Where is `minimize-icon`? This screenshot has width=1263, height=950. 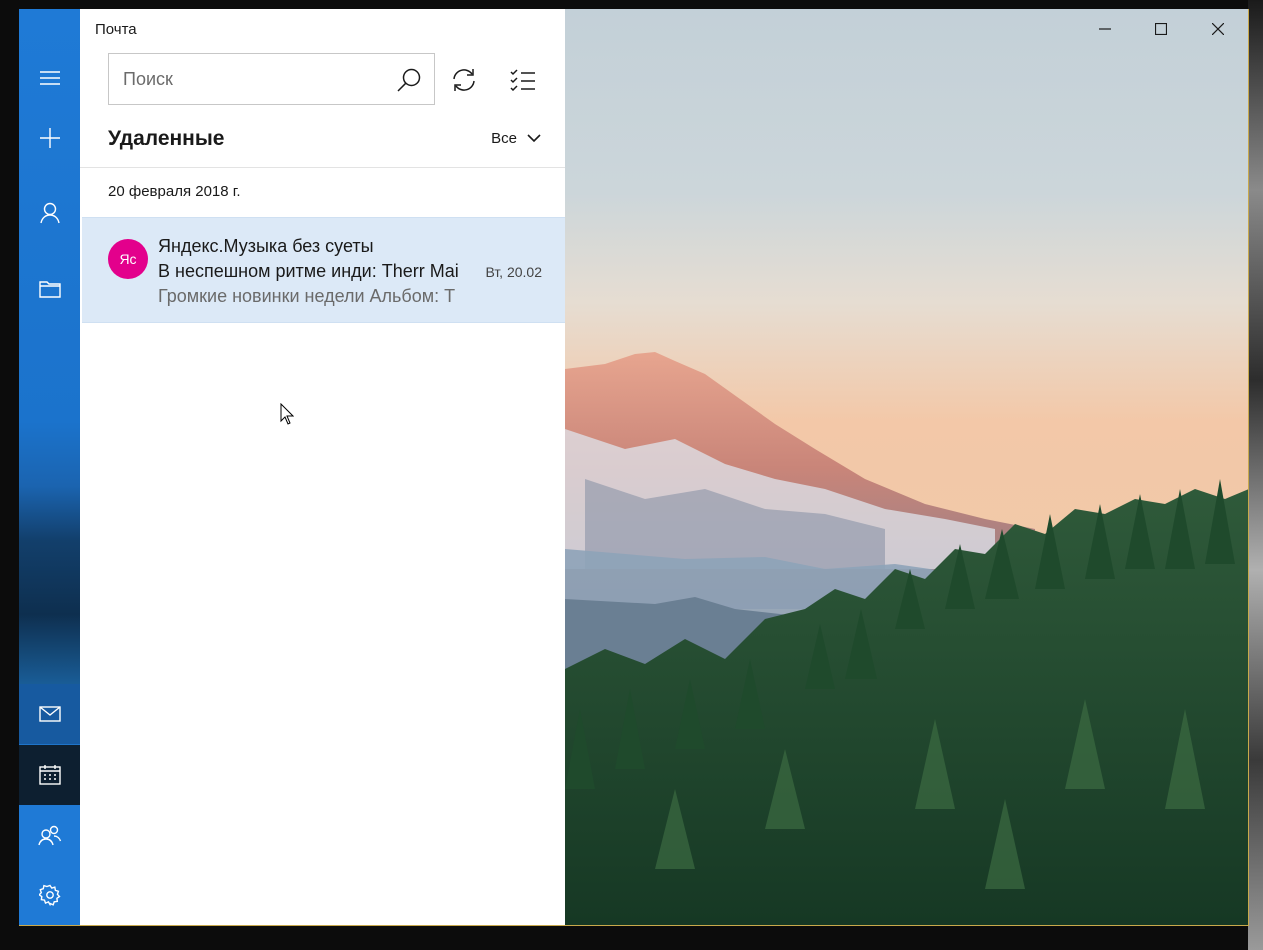 minimize-icon is located at coordinates (1105, 29).